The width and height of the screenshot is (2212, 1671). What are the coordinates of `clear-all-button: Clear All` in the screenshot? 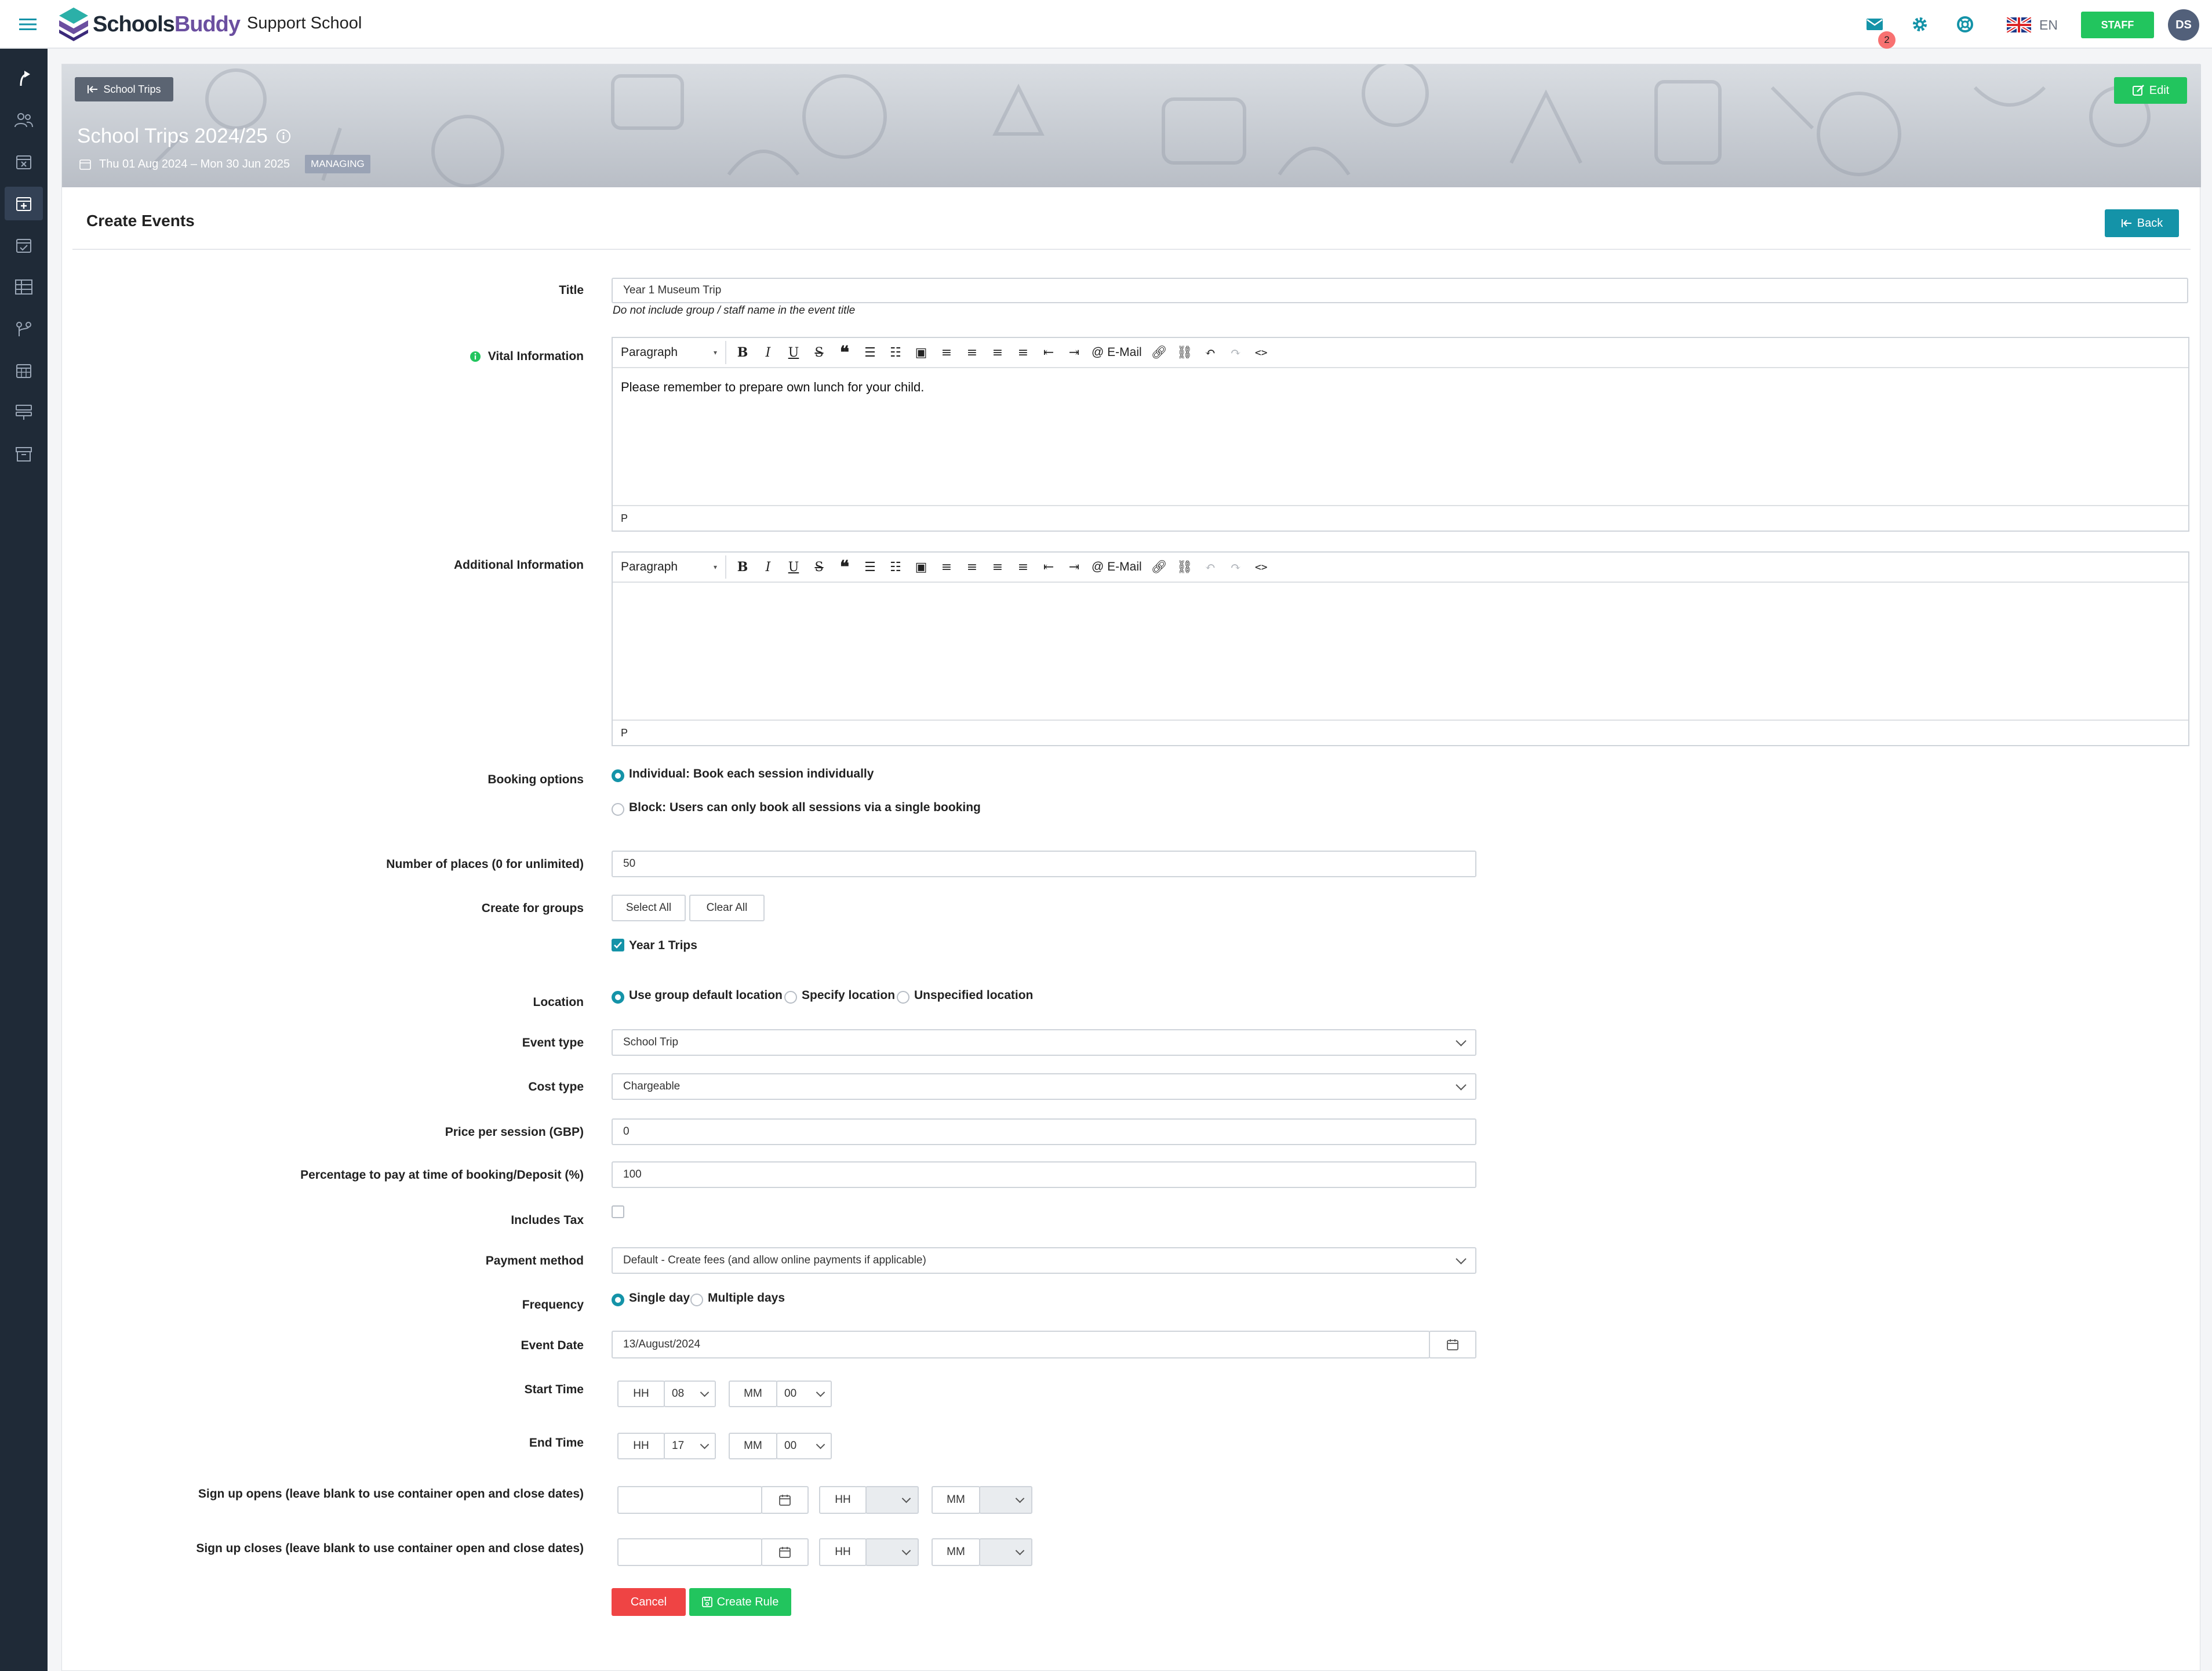 It's located at (727, 908).